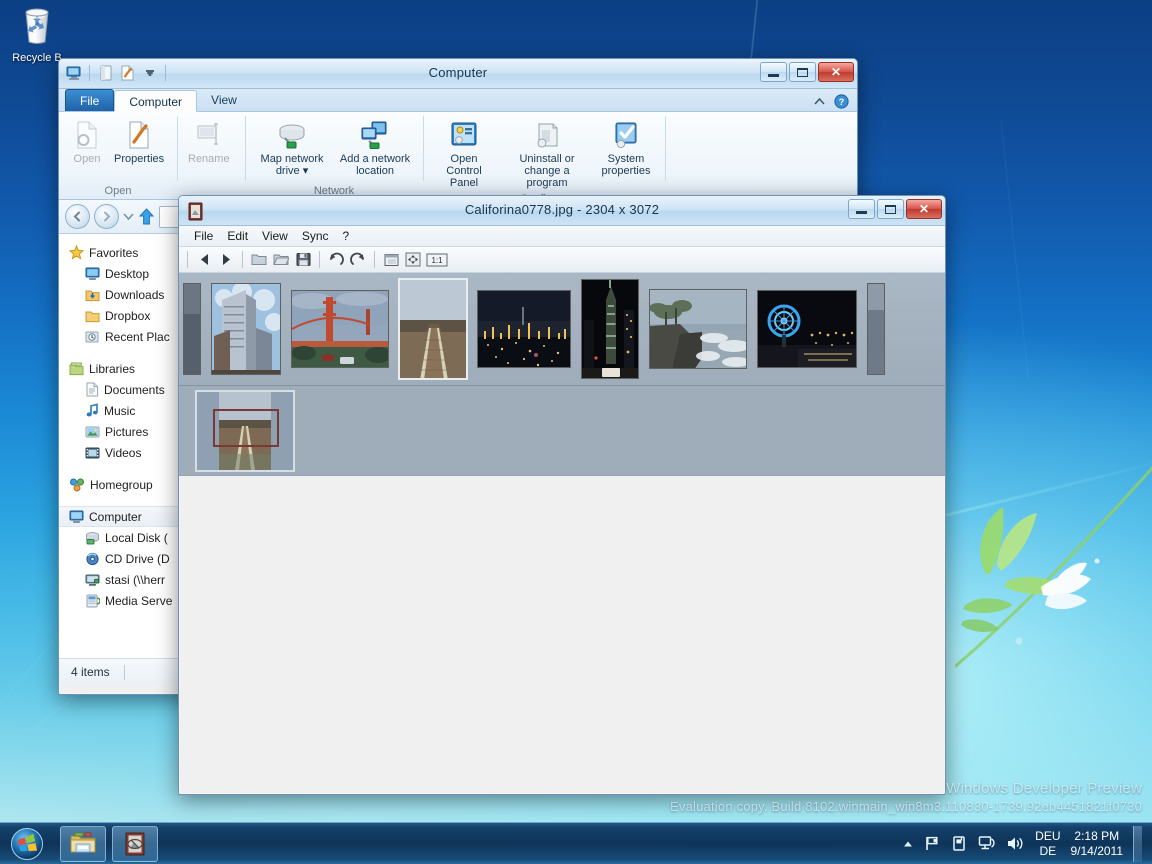 The height and width of the screenshot is (864, 1152). Describe the element at coordinates (987, 843) in the screenshot. I see `network-button` at that location.